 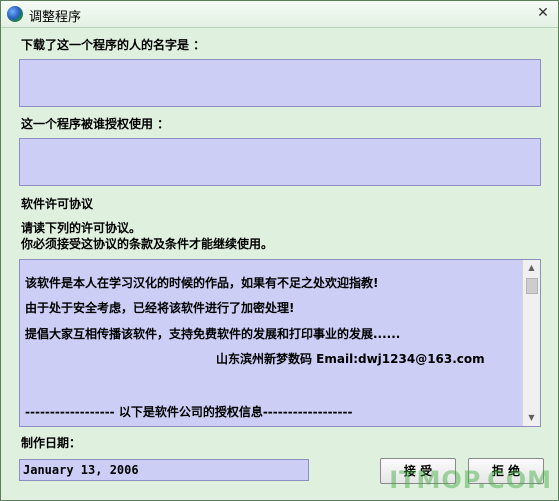 I want to click on scroll-down-icon: ▼, so click(x=531, y=418).